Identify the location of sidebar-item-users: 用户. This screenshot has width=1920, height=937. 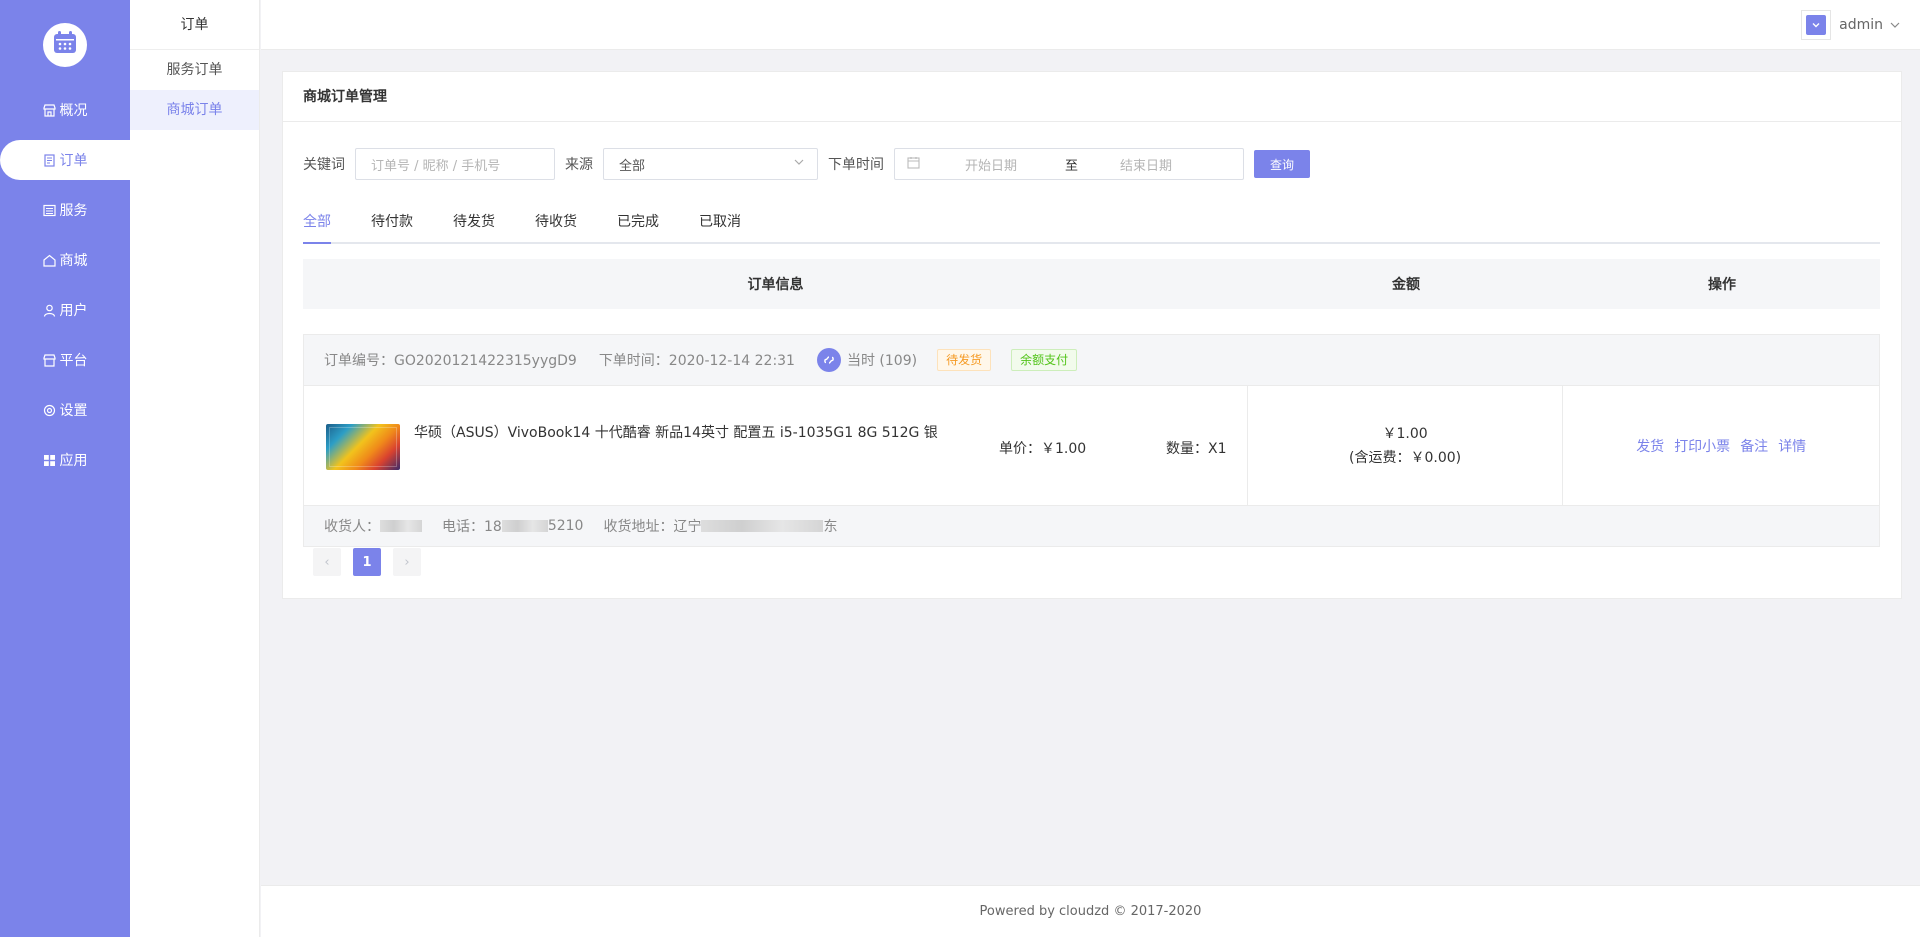
(65, 310).